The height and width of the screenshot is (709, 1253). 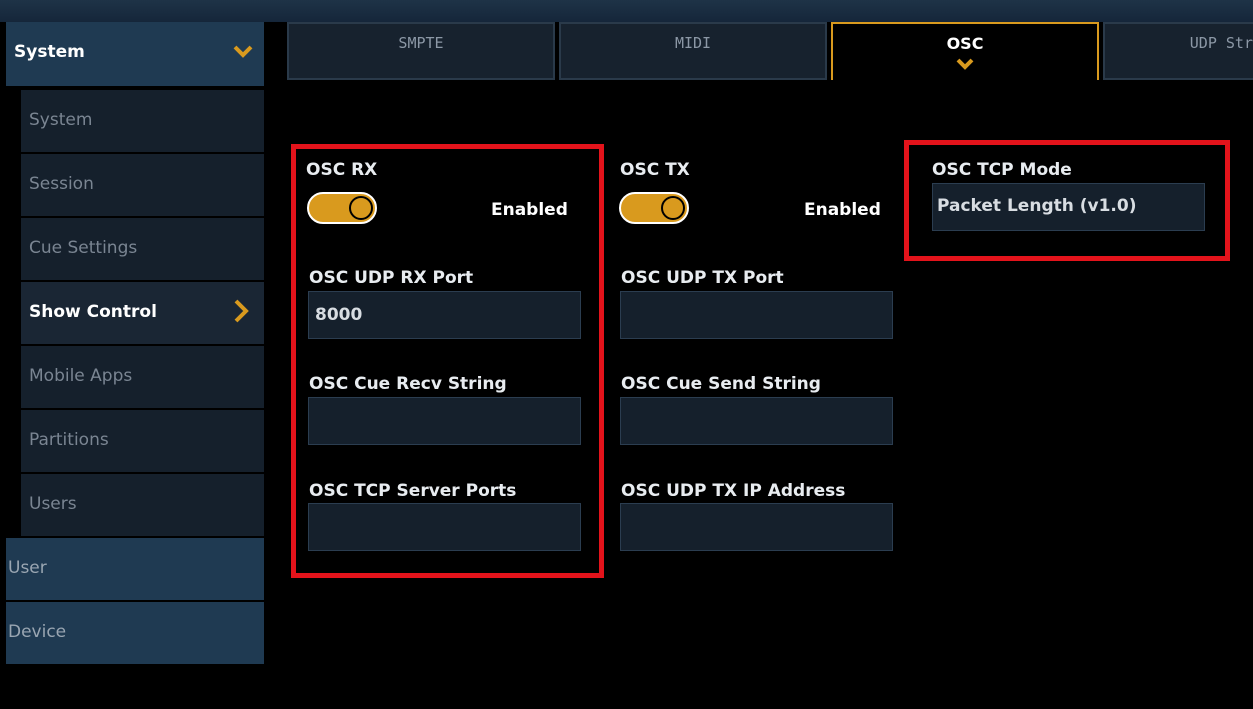 I want to click on tab-smpte: SMPTE, so click(x=421, y=51).